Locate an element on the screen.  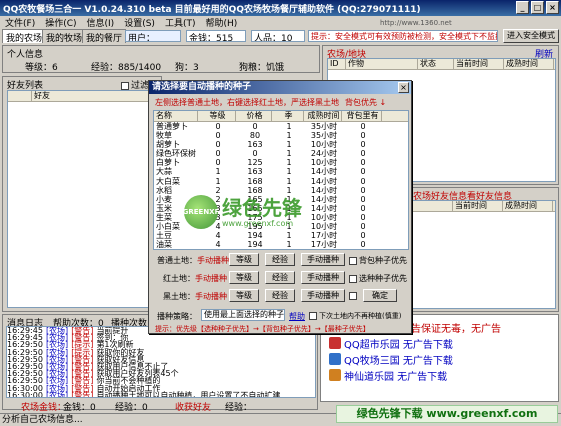
black-manual-button: 手动播种 is located at coordinates (323, 295).